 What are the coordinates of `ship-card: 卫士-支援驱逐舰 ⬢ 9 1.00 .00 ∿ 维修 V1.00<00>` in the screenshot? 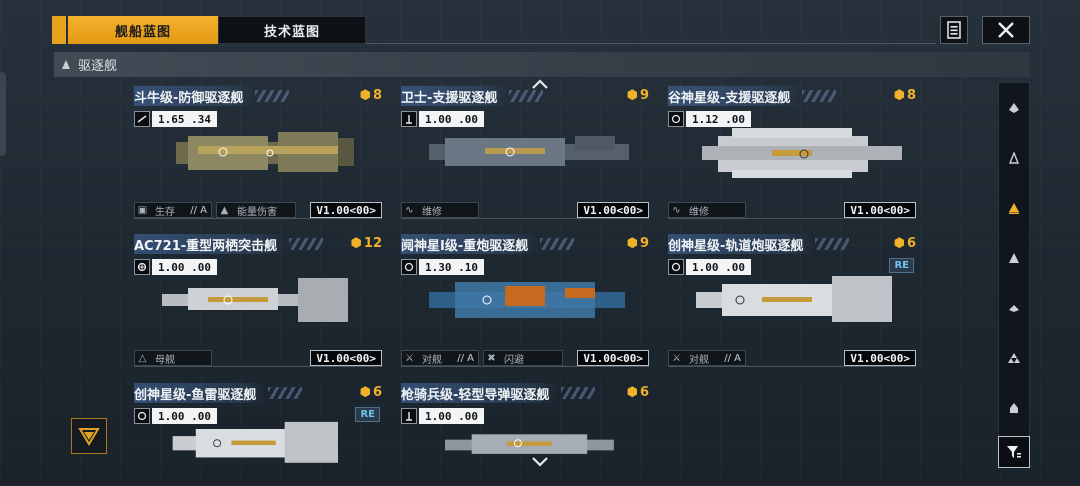 It's located at (525, 156).